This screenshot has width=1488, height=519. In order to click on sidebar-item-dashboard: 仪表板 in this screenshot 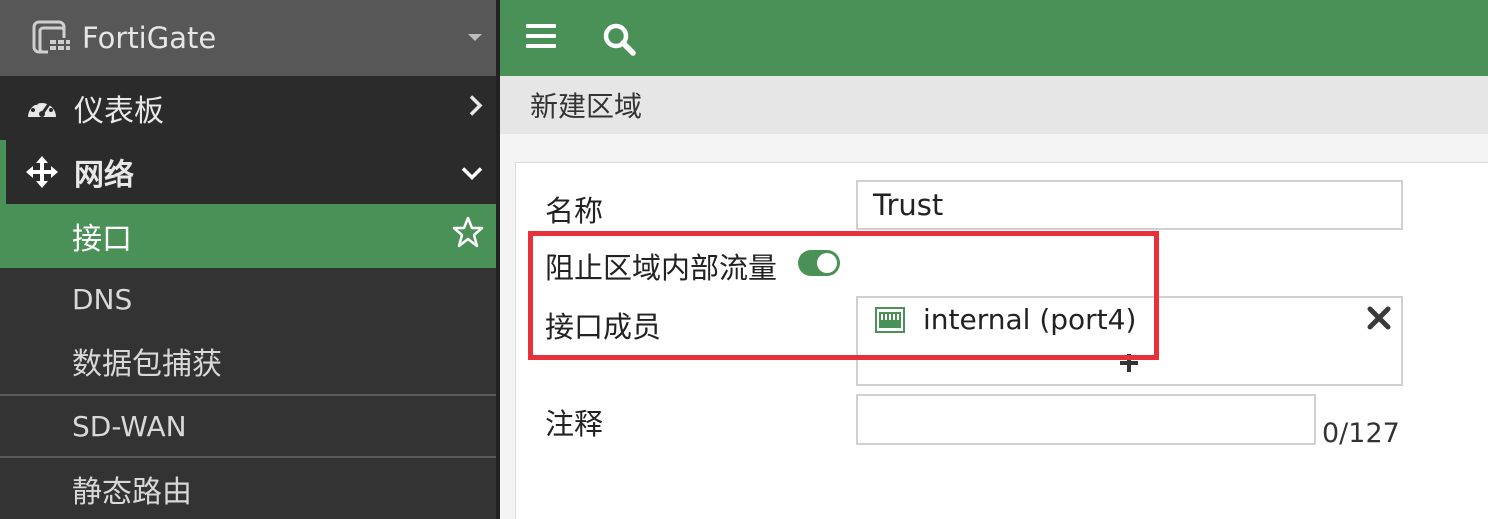, I will do `click(250, 108)`.